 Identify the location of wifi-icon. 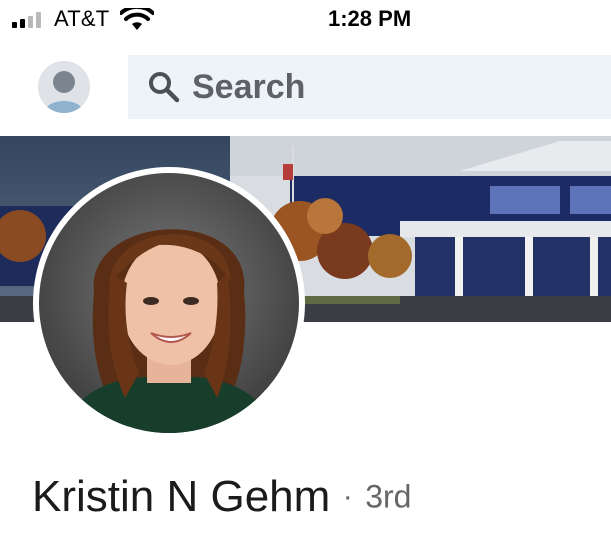
(137, 19).